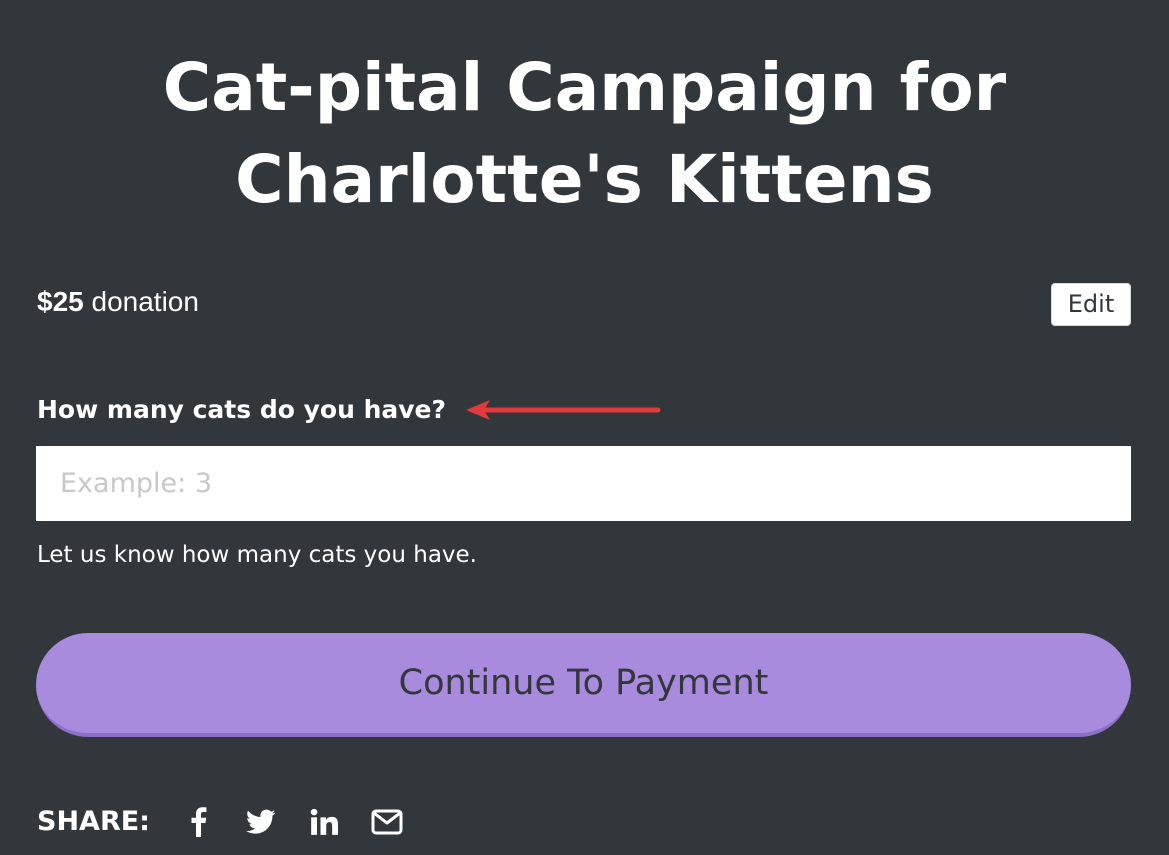 Image resolution: width=1169 pixels, height=855 pixels. I want to click on donation-label: donation, so click(141, 301).